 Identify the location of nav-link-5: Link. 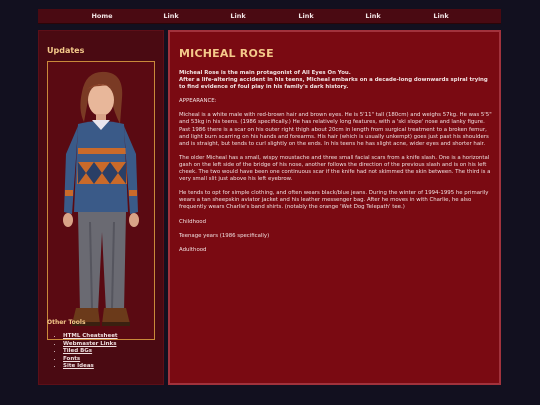
(441, 16).